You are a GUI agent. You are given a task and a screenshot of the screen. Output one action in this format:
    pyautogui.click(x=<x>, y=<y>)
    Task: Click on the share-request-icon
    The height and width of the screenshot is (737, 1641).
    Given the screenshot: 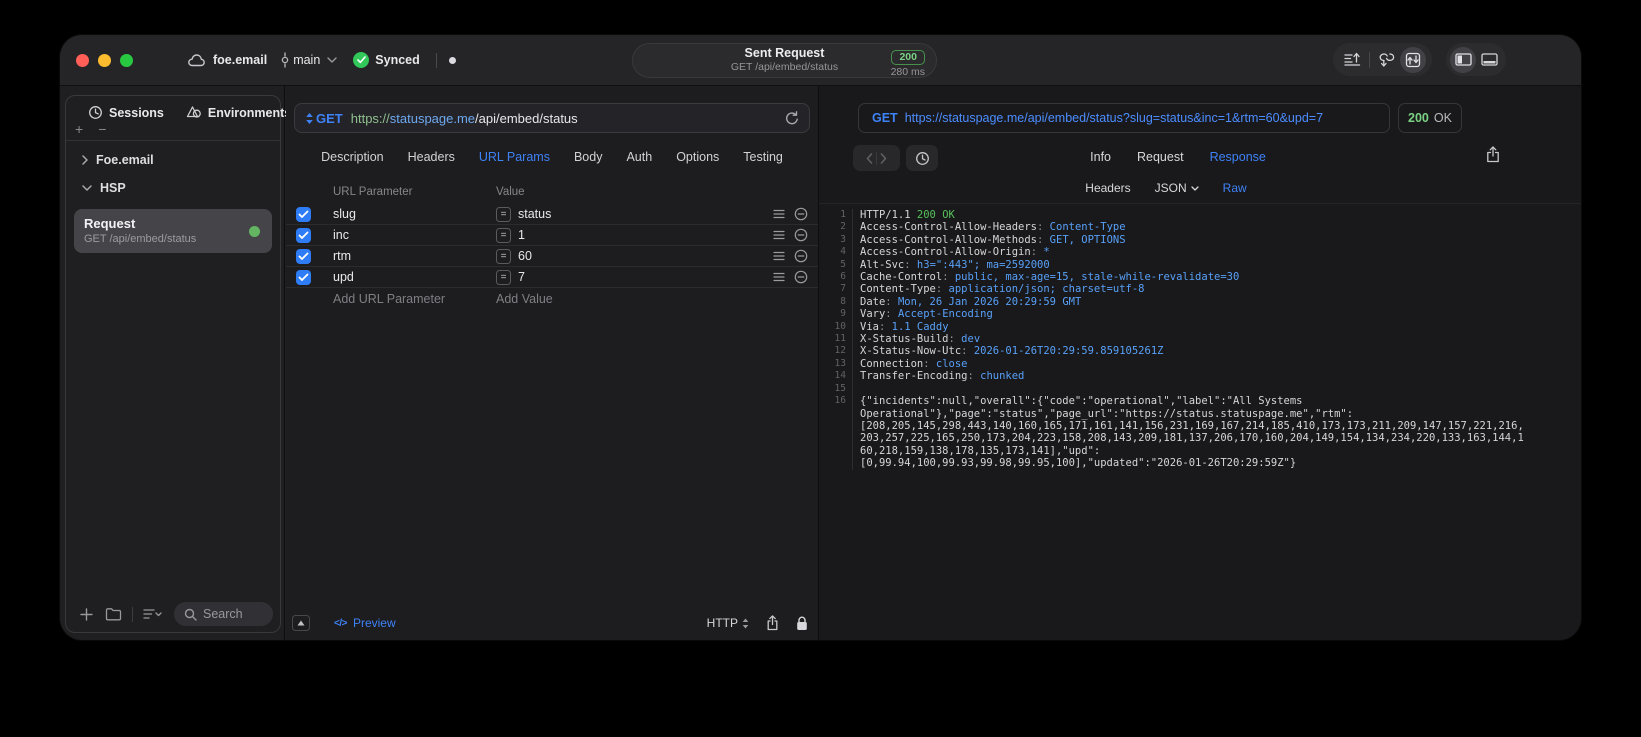 What is the action you would take?
    pyautogui.click(x=772, y=623)
    